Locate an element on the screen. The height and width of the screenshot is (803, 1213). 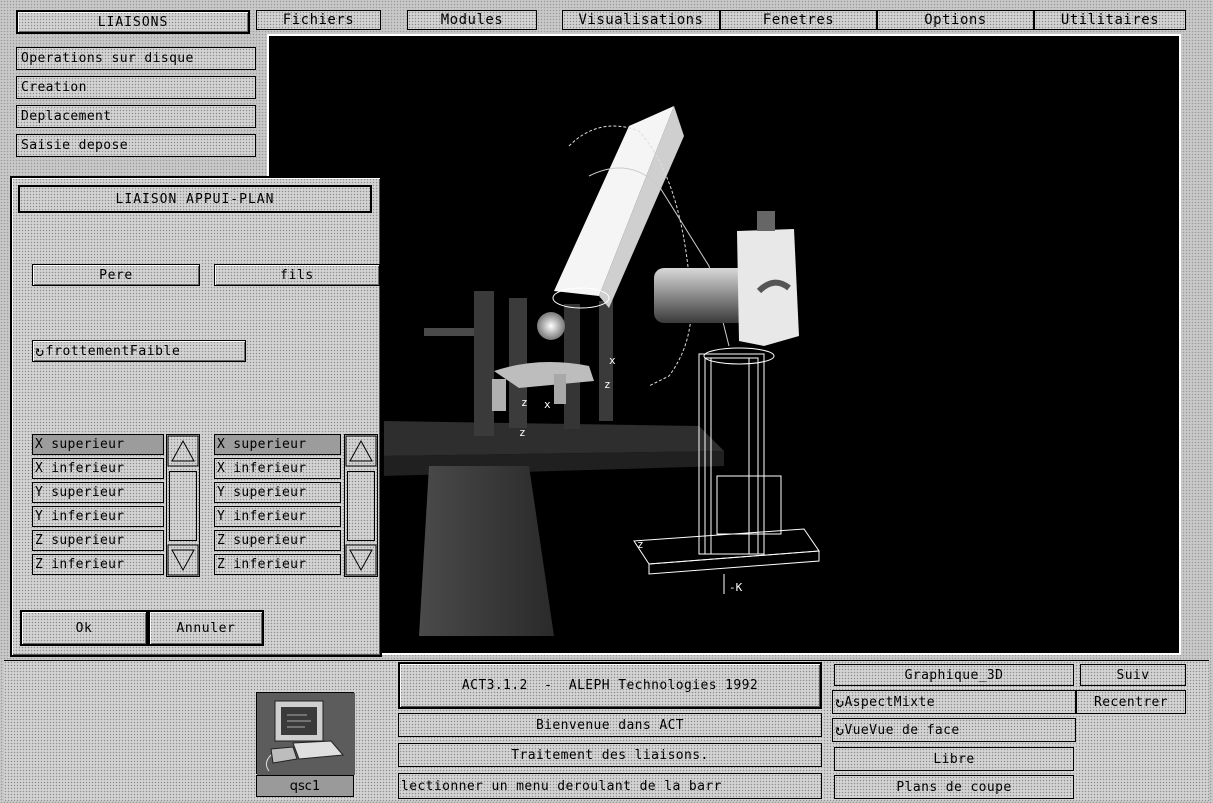
free-button-label: Libre is located at coordinates (954, 759).